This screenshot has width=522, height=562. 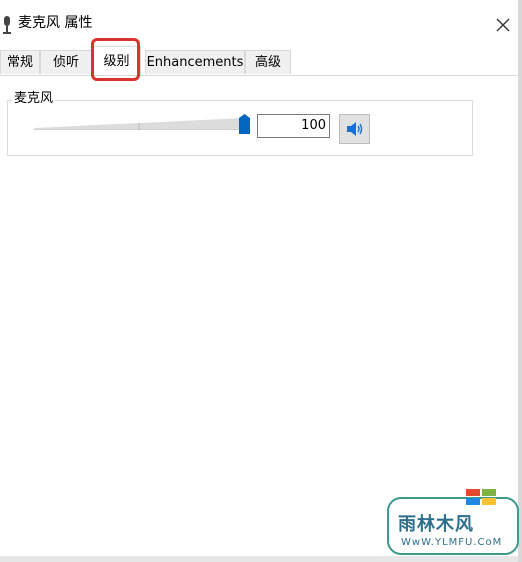 I want to click on tab-enhancements: Enhancements, so click(x=195, y=62).